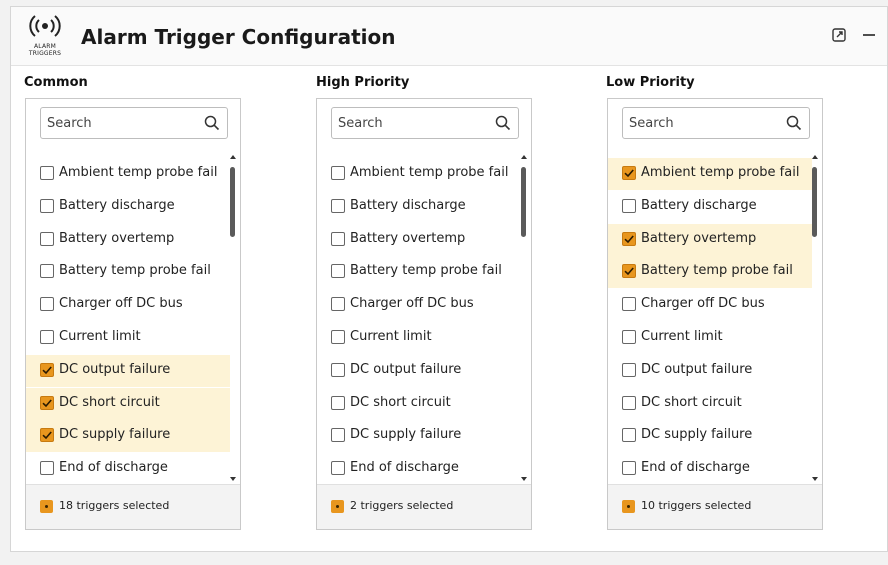 The image size is (888, 565). Describe the element at coordinates (869, 35) in the screenshot. I see `minimize-button` at that location.